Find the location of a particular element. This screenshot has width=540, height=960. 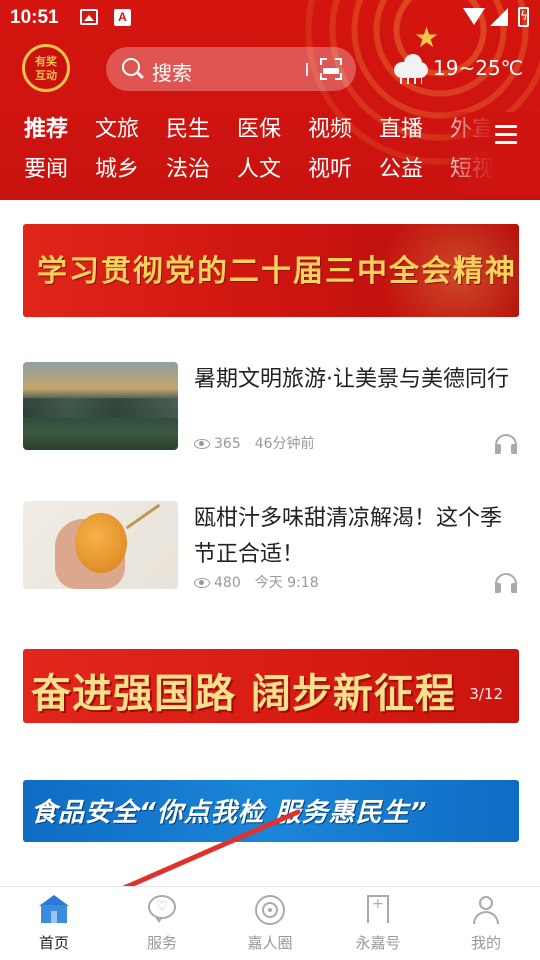

tab-urban-rural: 城乡 is located at coordinates (117, 170).